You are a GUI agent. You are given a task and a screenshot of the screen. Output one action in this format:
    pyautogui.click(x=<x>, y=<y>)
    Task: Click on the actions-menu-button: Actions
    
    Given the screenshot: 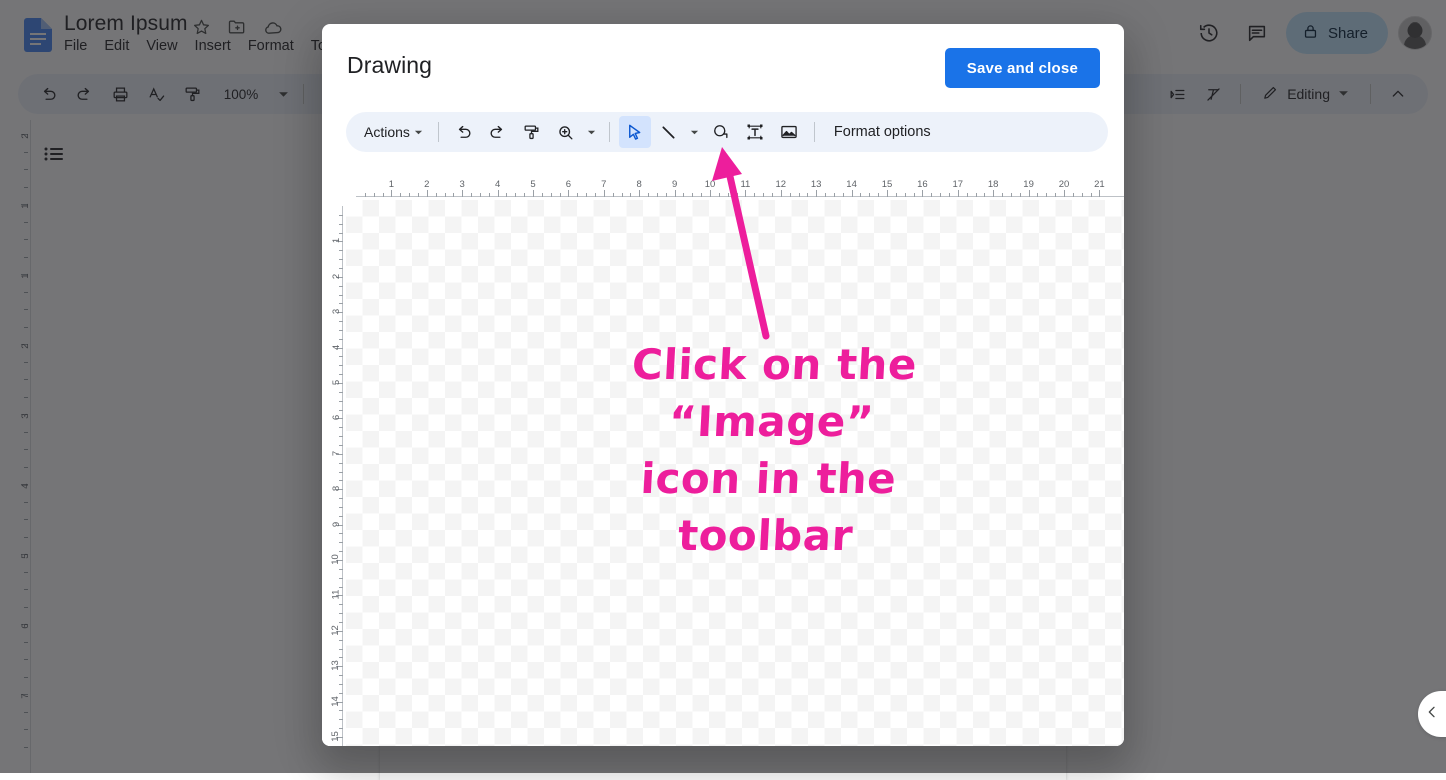 What is the action you would take?
    pyautogui.click(x=392, y=132)
    